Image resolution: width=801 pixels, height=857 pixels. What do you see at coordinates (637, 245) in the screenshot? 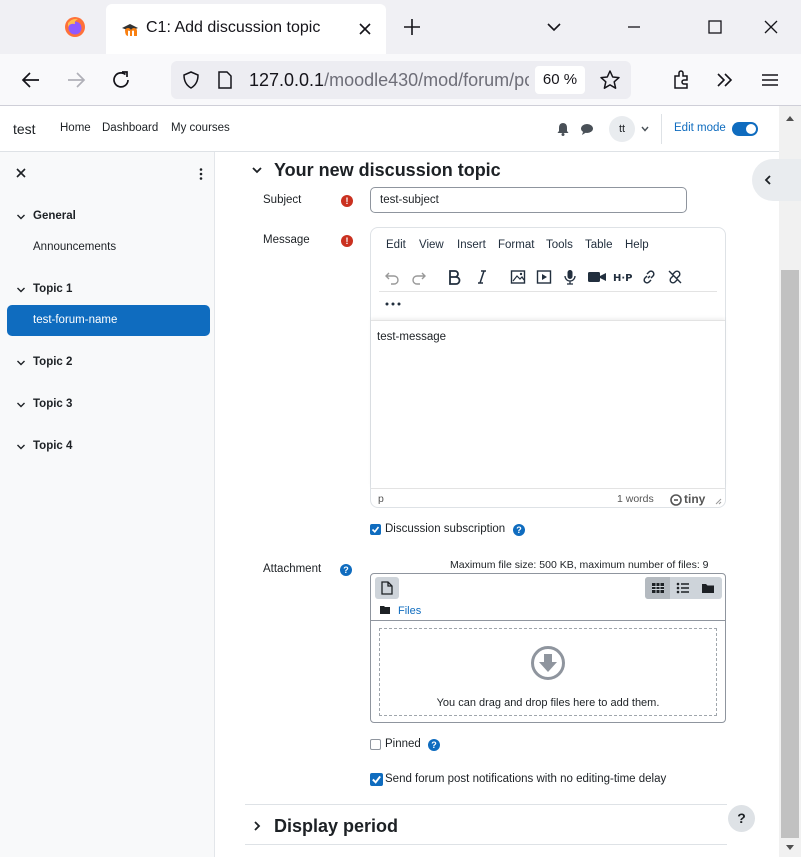
I see `menu-help: Help` at bounding box center [637, 245].